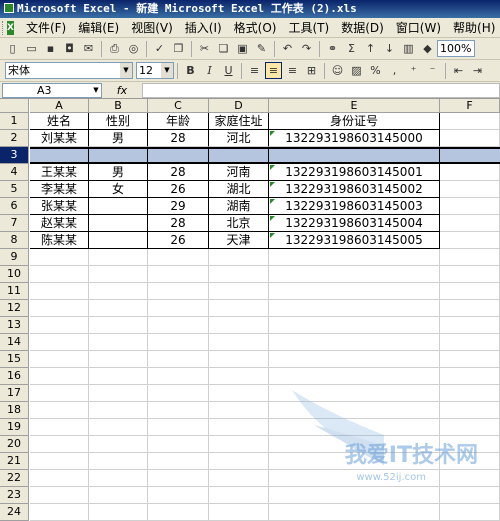 This screenshot has width=500, height=521. I want to click on column-header: F, so click(470, 106).